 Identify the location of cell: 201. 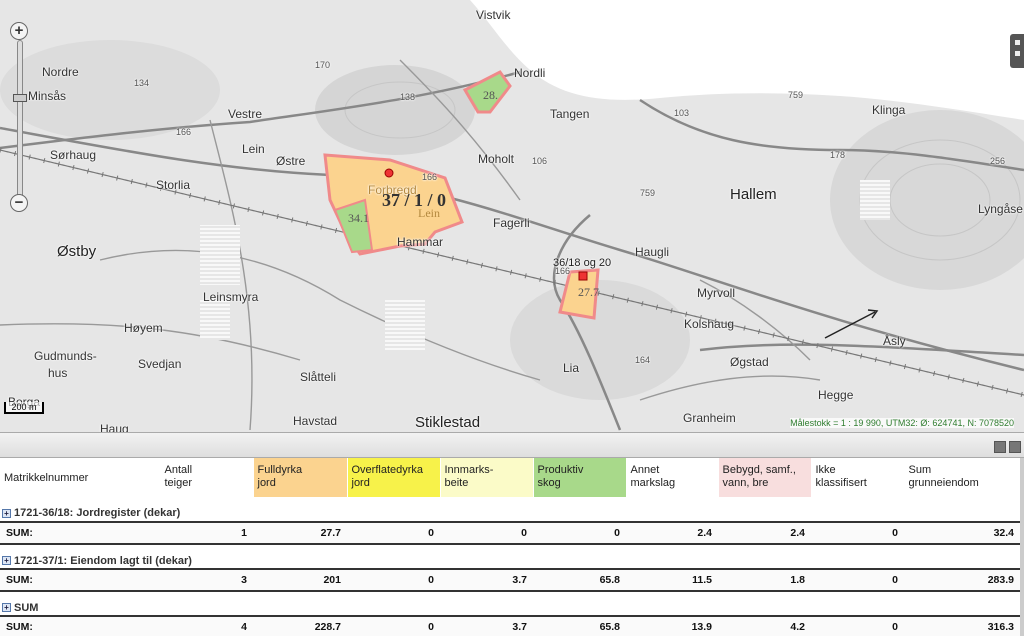
(300, 580).